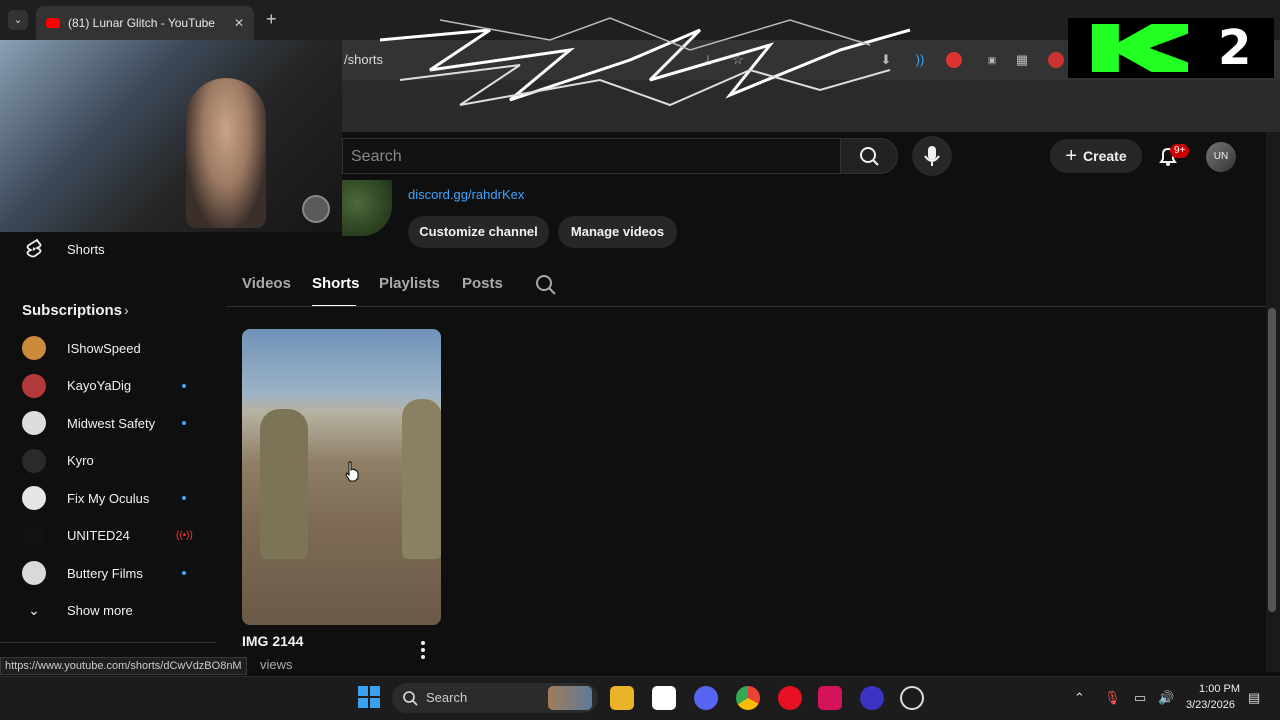 Image resolution: width=1280 pixels, height=720 pixels. I want to click on app-chatgpt-icon, so click(912, 698).